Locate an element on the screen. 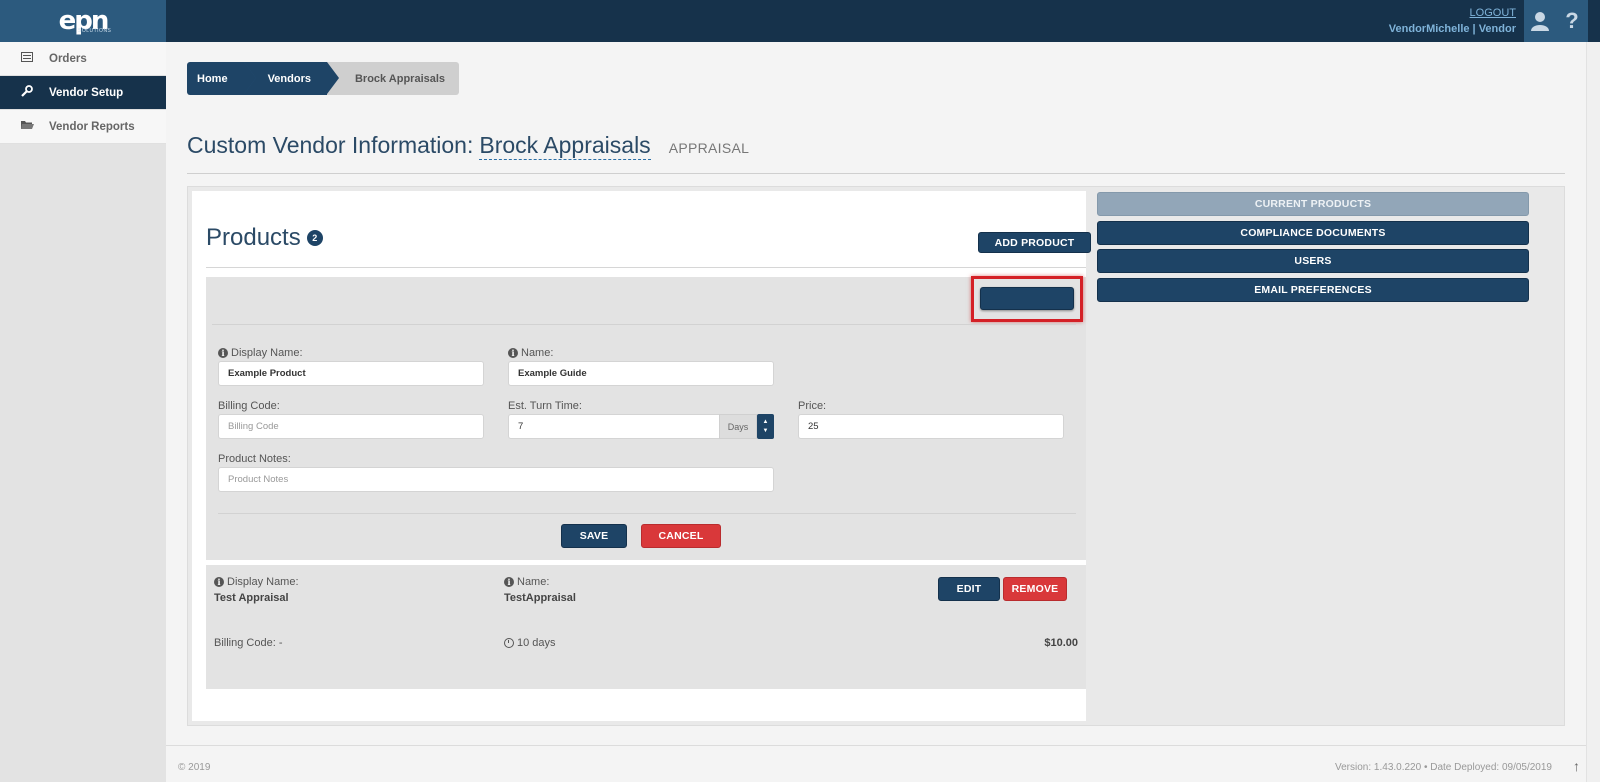 The width and height of the screenshot is (1600, 782). product-notes-input: Product Notes is located at coordinates (496, 479).